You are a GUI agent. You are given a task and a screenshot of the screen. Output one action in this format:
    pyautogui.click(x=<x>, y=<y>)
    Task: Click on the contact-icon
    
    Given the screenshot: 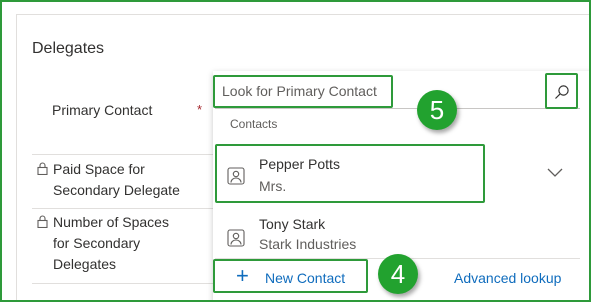 What is the action you would take?
    pyautogui.click(x=236, y=238)
    